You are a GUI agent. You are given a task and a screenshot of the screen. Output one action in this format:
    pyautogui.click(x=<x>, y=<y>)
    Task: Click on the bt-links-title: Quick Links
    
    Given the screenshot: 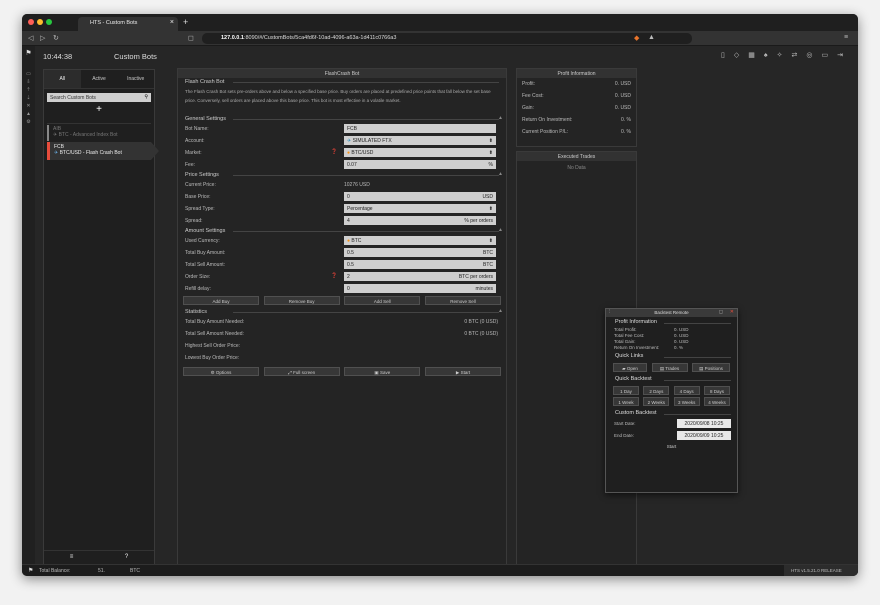 What is the action you would take?
    pyautogui.click(x=671, y=356)
    